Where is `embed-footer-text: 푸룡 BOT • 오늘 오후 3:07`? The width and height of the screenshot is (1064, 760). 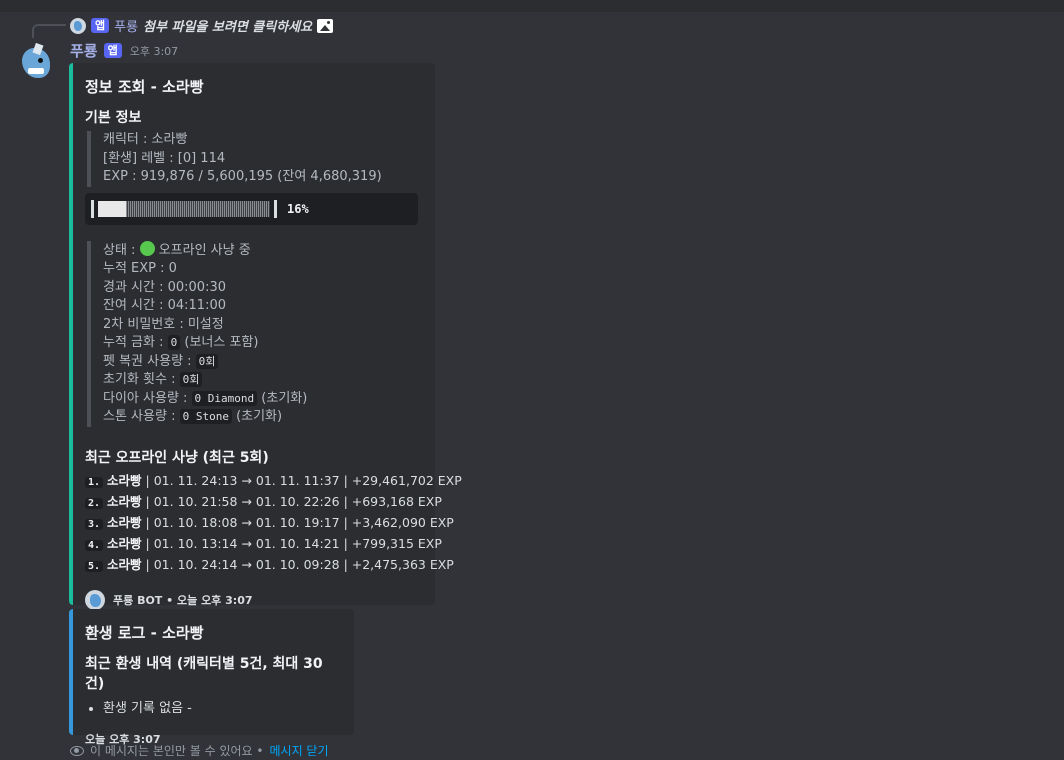
embed-footer-text: 푸룡 BOT • 오늘 오후 3:07 is located at coordinates (183, 600).